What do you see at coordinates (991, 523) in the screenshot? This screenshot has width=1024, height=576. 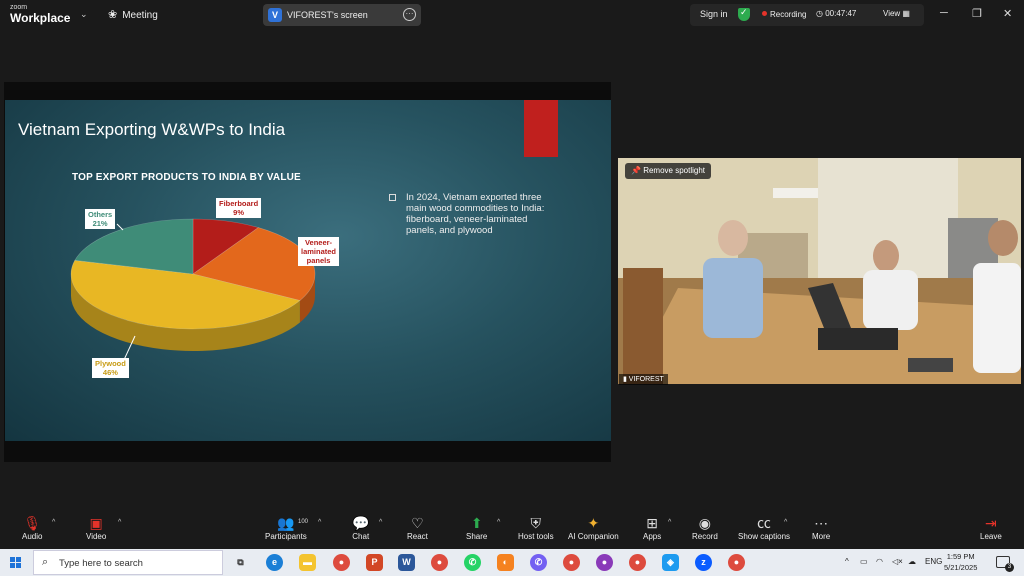 I see `leave-icon: ⇥` at bounding box center [991, 523].